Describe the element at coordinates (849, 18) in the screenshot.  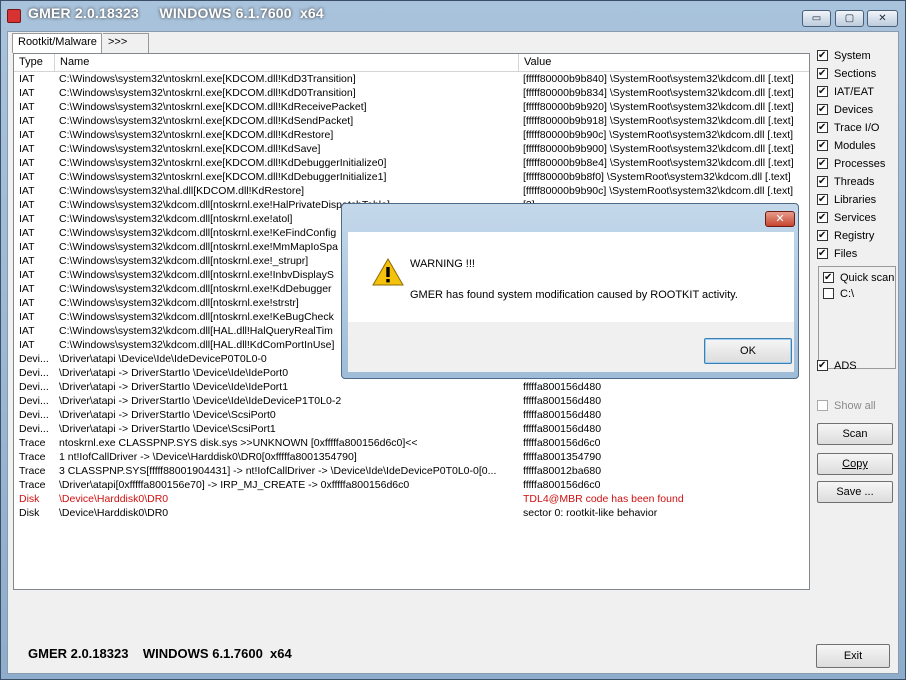
I see `maximize-button: ▢` at that location.